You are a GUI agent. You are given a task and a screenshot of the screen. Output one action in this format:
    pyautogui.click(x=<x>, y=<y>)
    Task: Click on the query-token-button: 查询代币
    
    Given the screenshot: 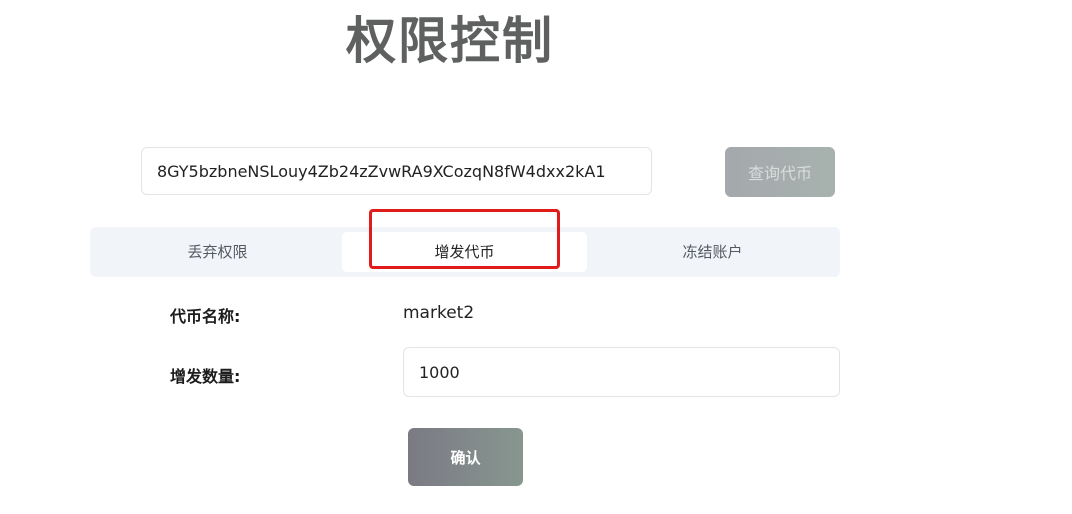 What is the action you would take?
    pyautogui.click(x=780, y=172)
    